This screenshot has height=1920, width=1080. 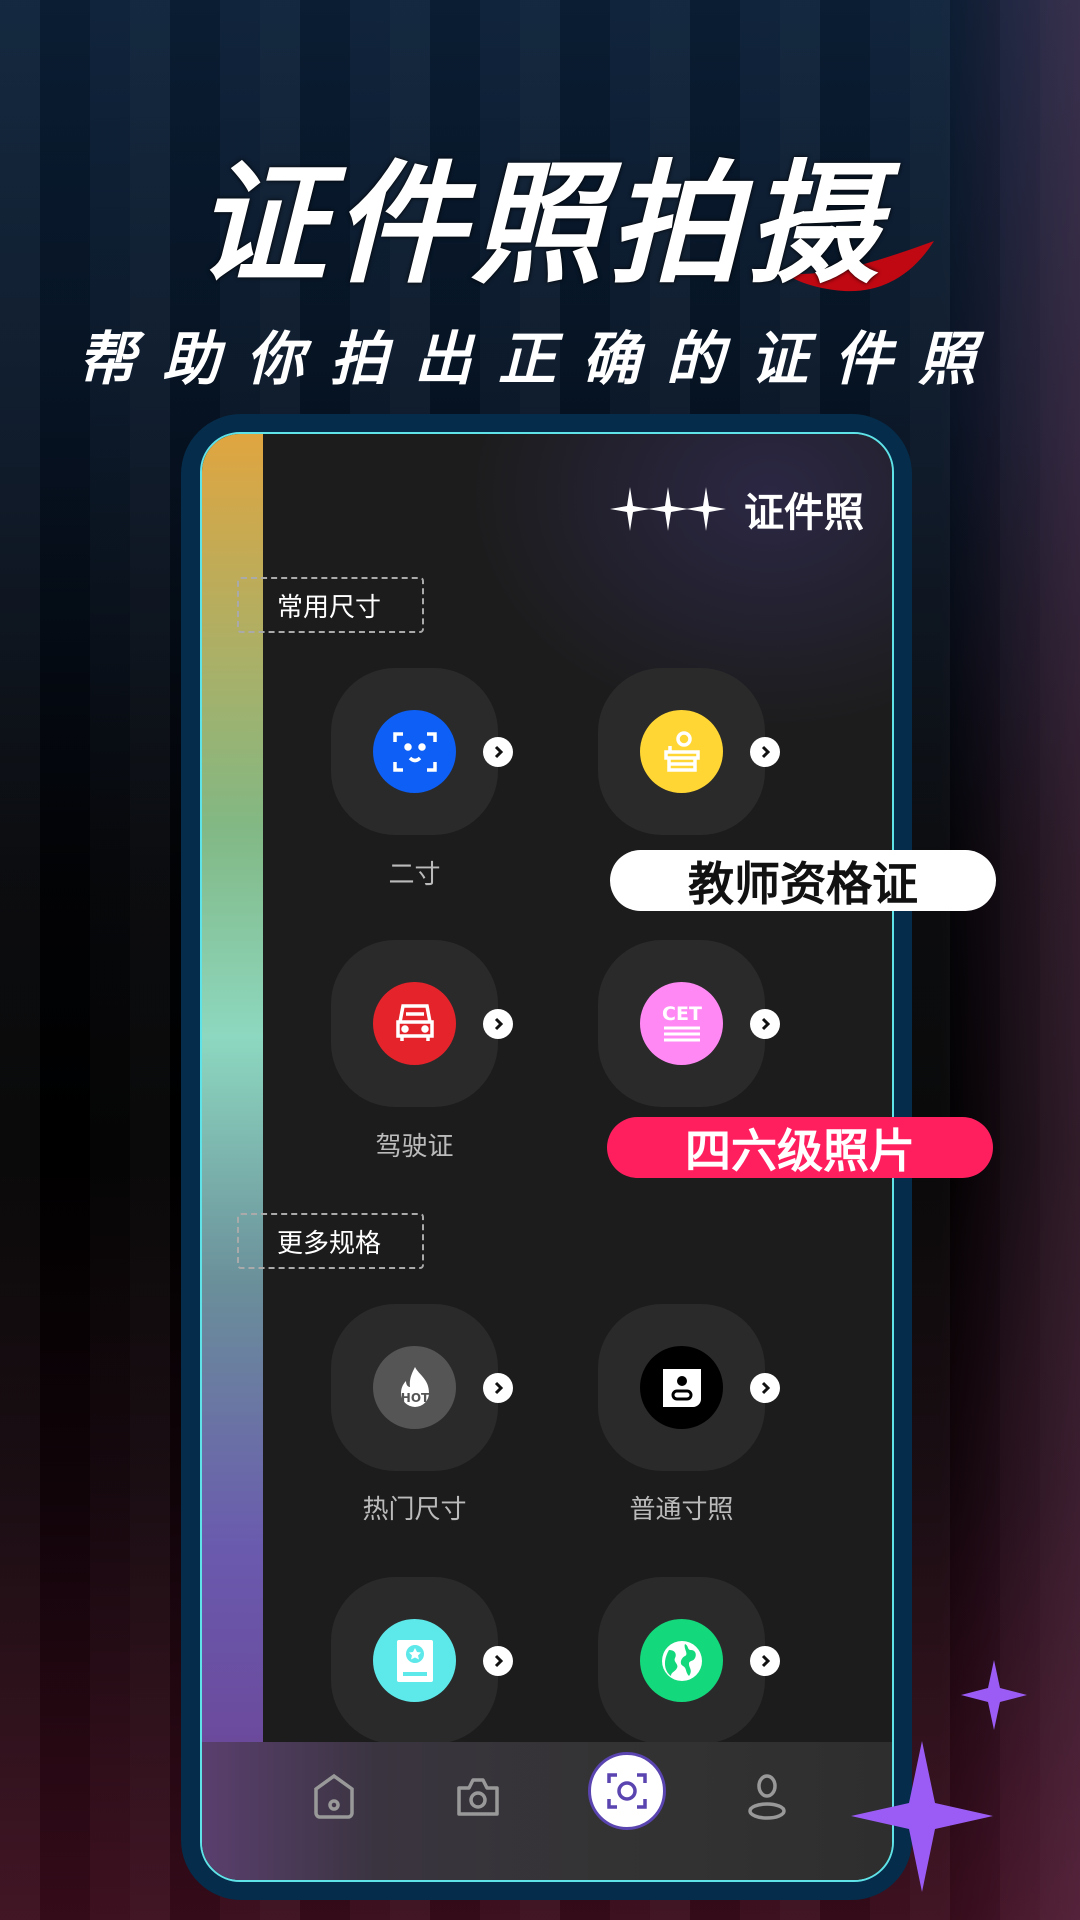 I want to click on svg-text: CET, so click(x=682, y=1014).